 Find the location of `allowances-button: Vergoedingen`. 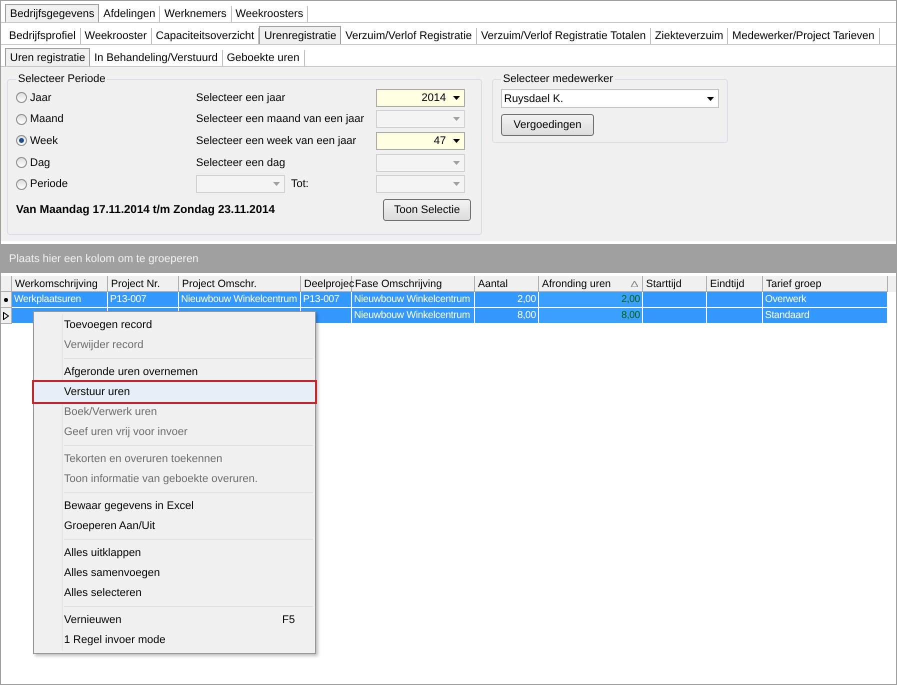

allowances-button: Vergoedingen is located at coordinates (547, 125).